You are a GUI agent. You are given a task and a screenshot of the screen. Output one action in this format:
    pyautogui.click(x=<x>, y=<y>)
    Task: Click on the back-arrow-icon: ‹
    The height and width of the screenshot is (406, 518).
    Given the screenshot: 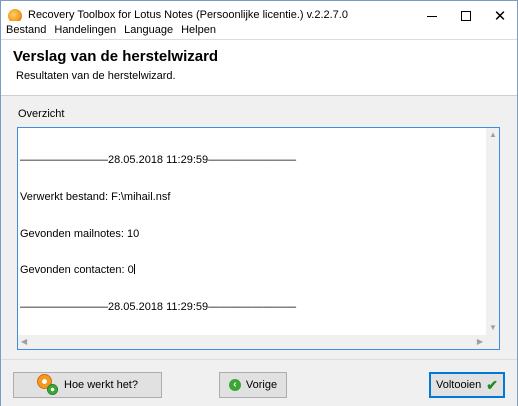 What is the action you would take?
    pyautogui.click(x=234, y=385)
    